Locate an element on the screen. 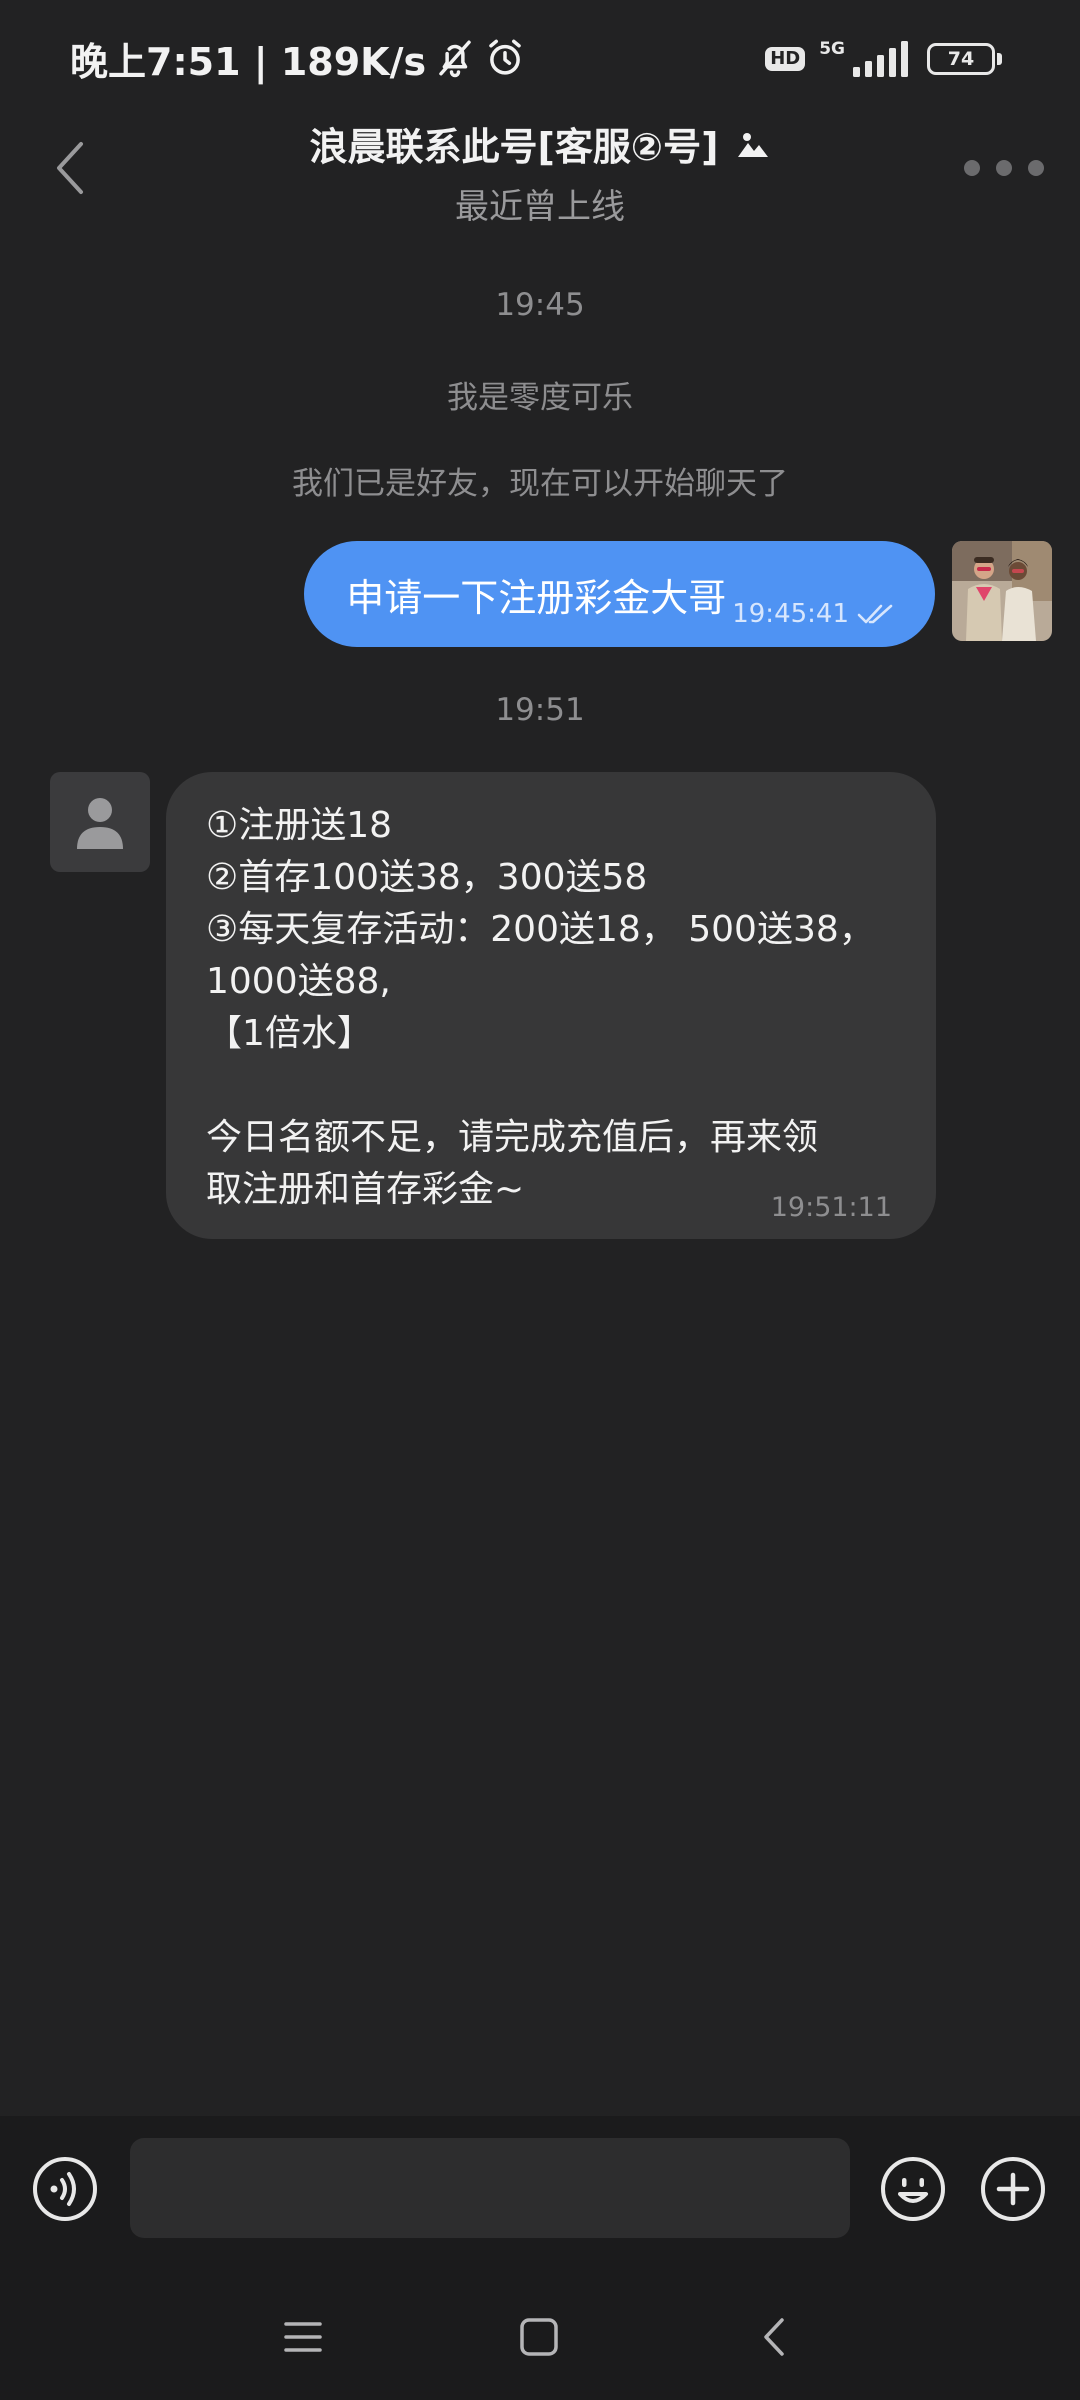 This screenshot has height=2400, width=1080. plus-icon is located at coordinates (1013, 2189).